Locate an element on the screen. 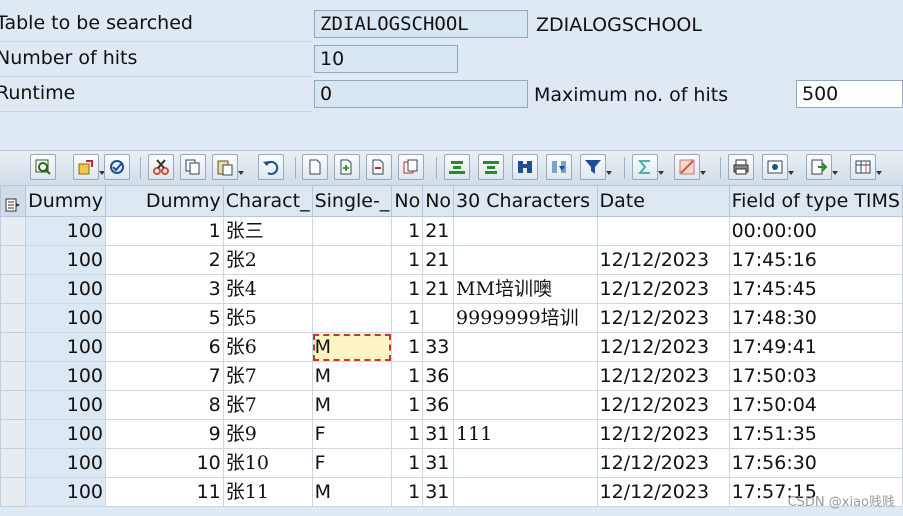 This screenshot has height=516, width=903. find-icon is located at coordinates (525, 167).